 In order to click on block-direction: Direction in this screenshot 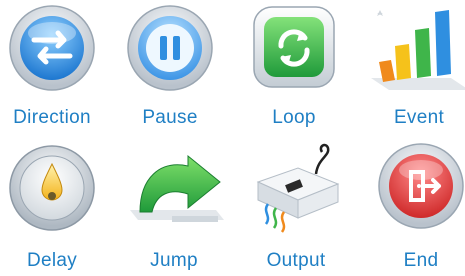, I will do `click(55, 69)`.